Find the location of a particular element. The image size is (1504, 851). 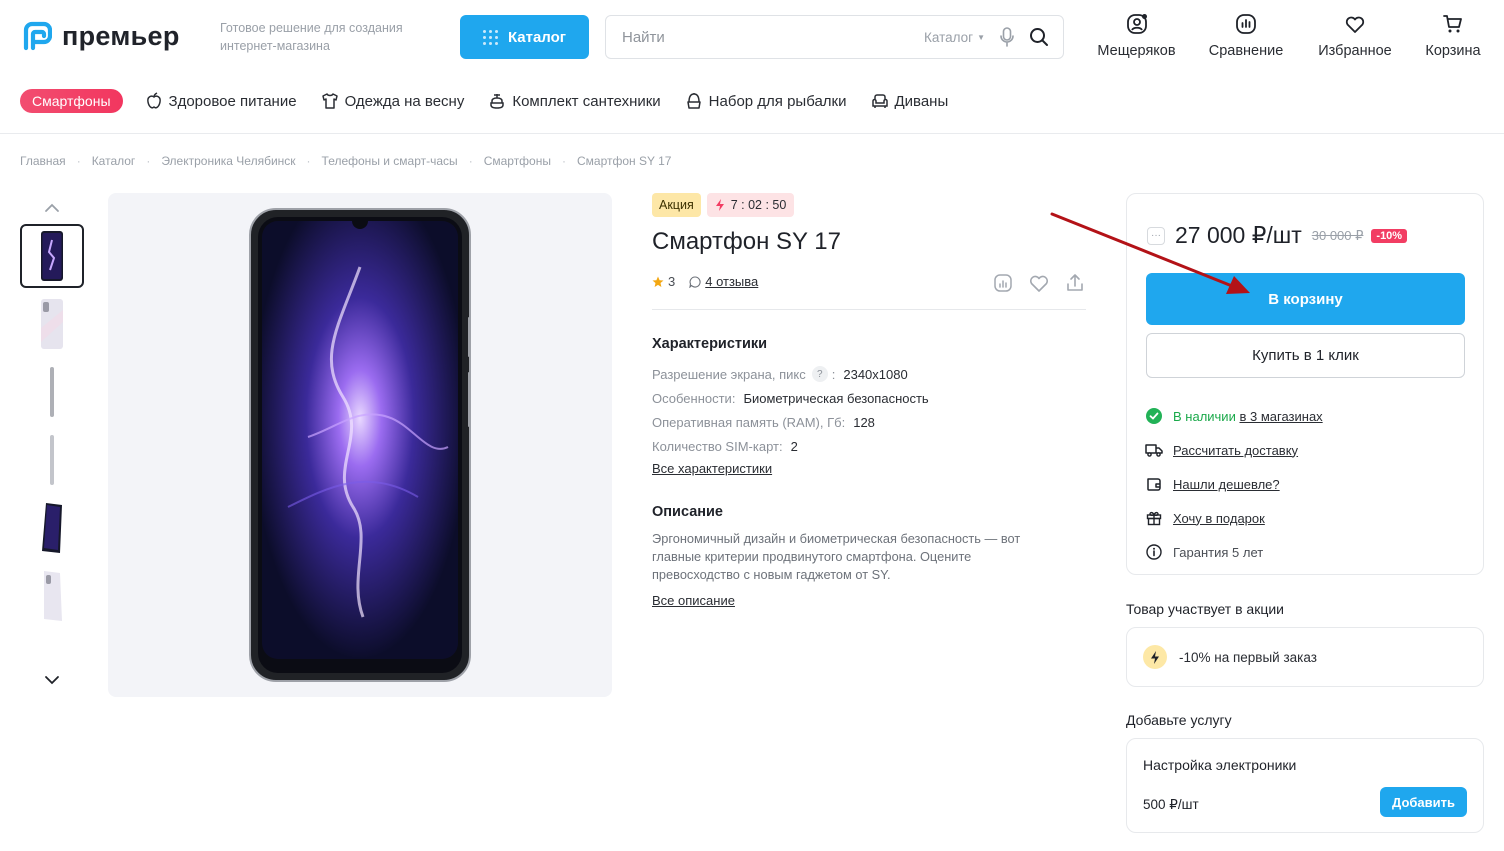

breadcrumb-electronics: Электроника Челябинск is located at coordinates (228, 161).